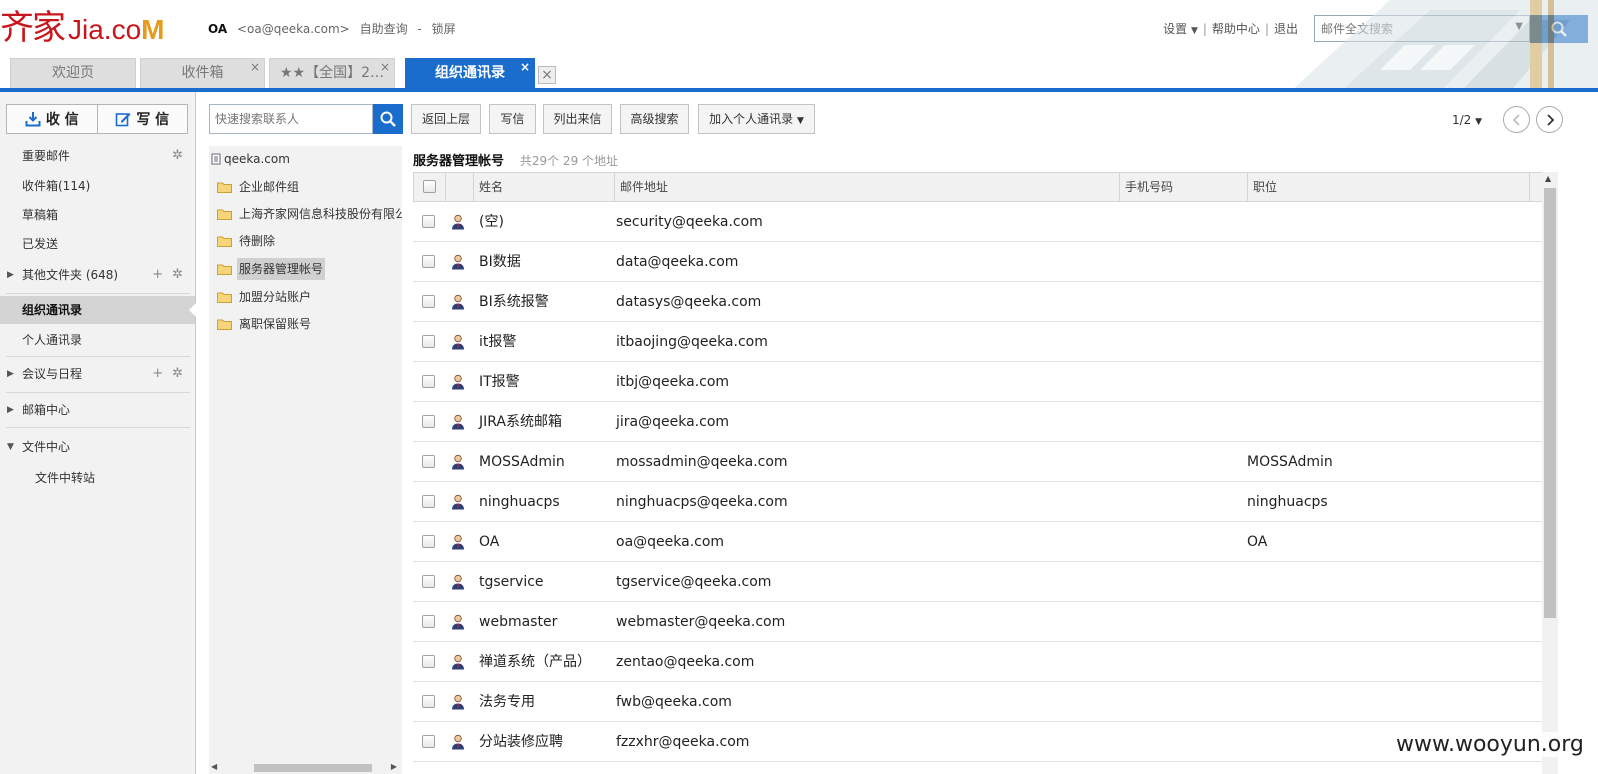  Describe the element at coordinates (98, 310) in the screenshot. I see `sidebar-item-org-contacts: 组织通讯录` at that location.